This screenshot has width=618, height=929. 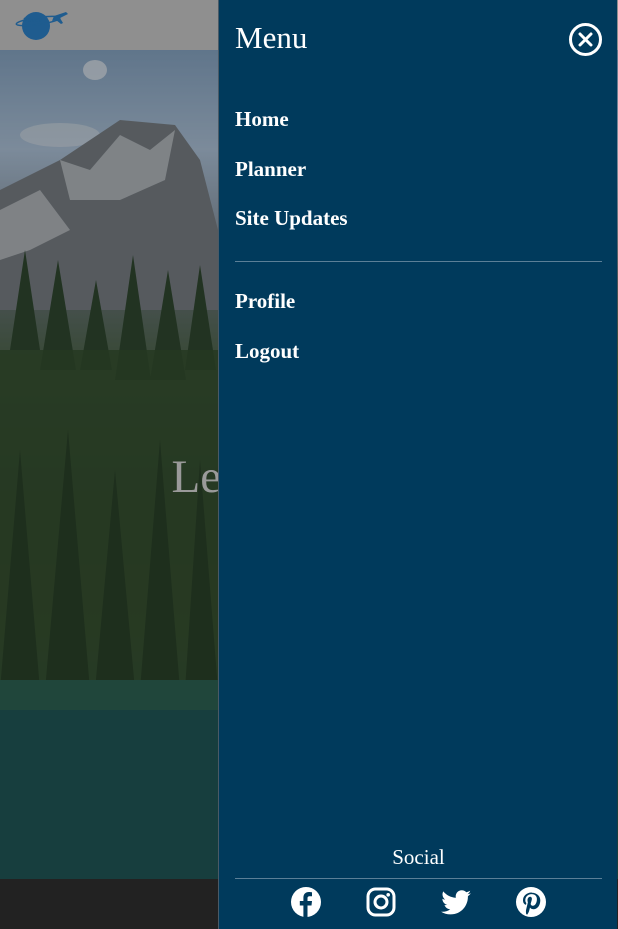 I want to click on account-menu-list: Profile Logout, so click(x=418, y=338).